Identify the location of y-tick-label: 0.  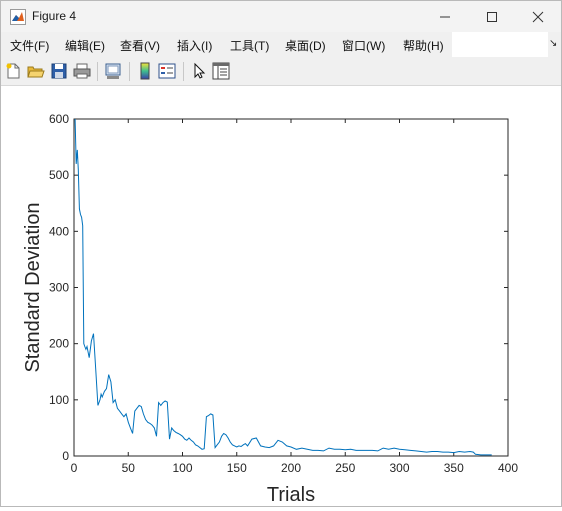
(65, 456).